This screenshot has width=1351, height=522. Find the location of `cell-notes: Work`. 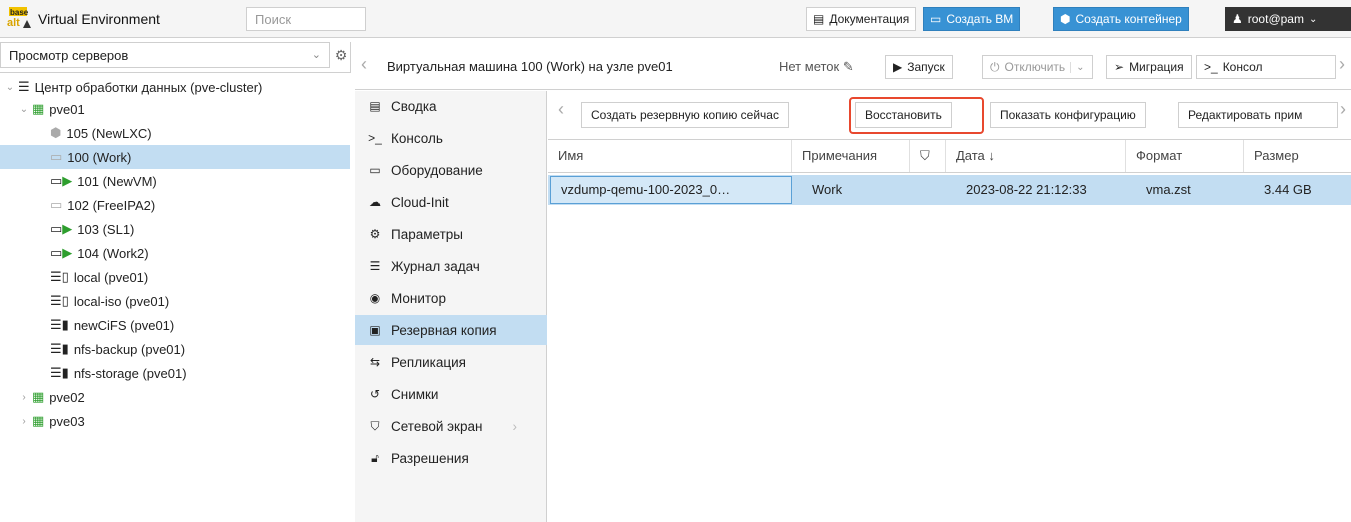

cell-notes: Work is located at coordinates (827, 189).